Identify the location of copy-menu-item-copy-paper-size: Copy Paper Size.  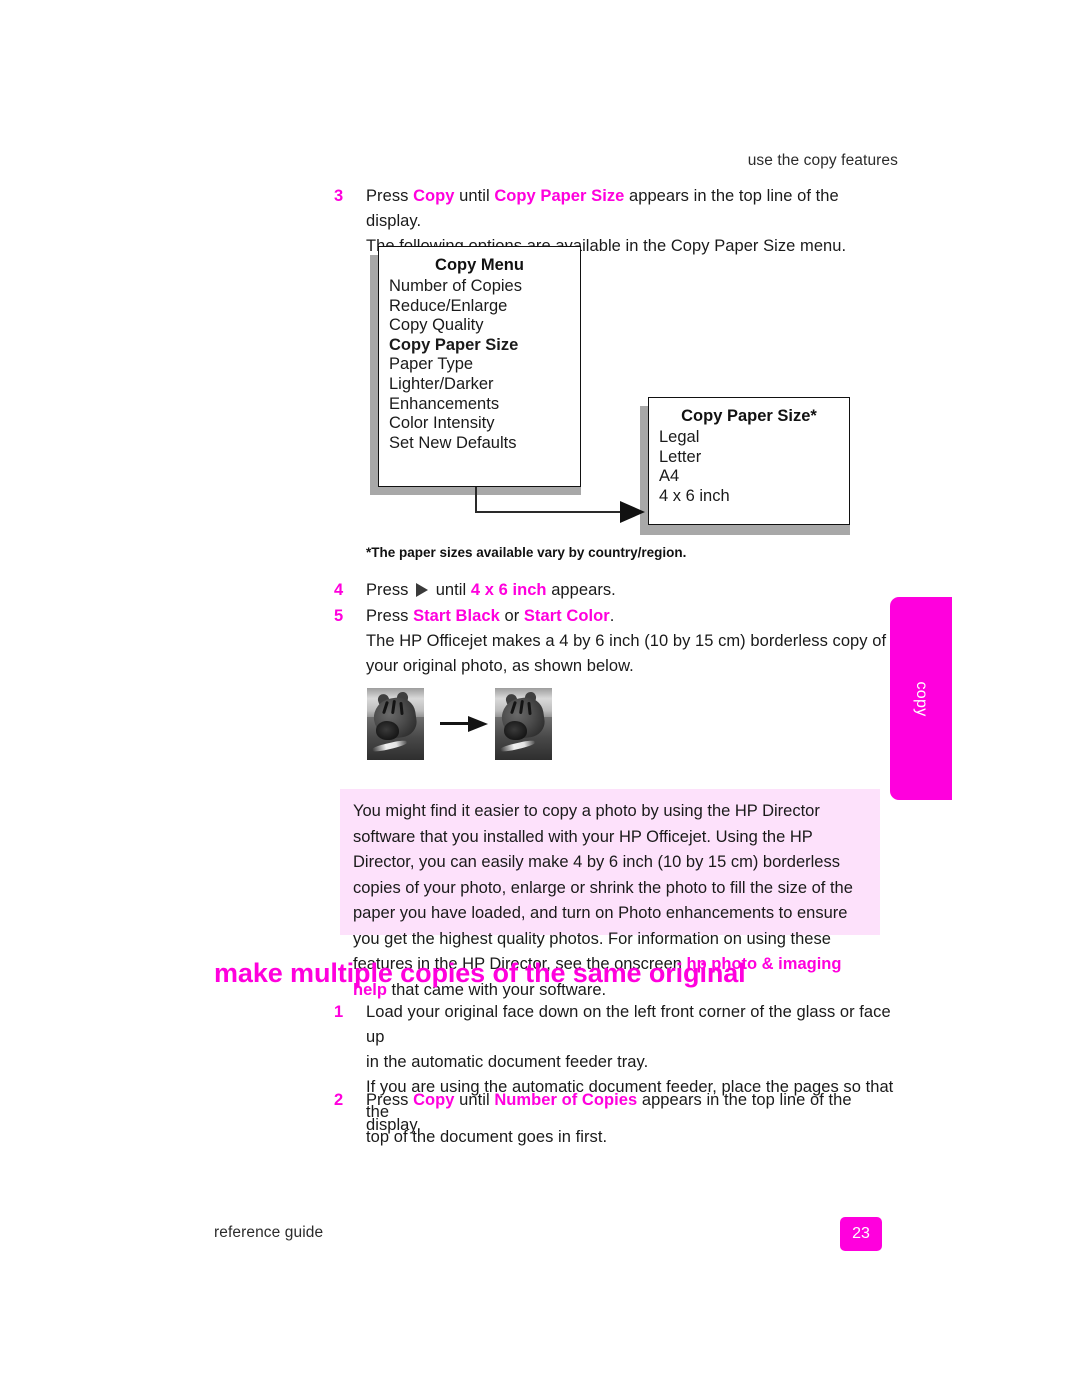
(454, 344).